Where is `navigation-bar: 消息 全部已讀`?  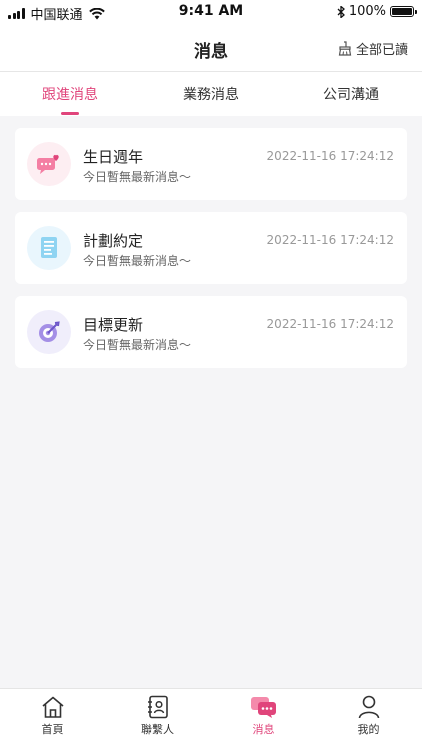
navigation-bar: 消息 全部已讀 is located at coordinates (211, 47).